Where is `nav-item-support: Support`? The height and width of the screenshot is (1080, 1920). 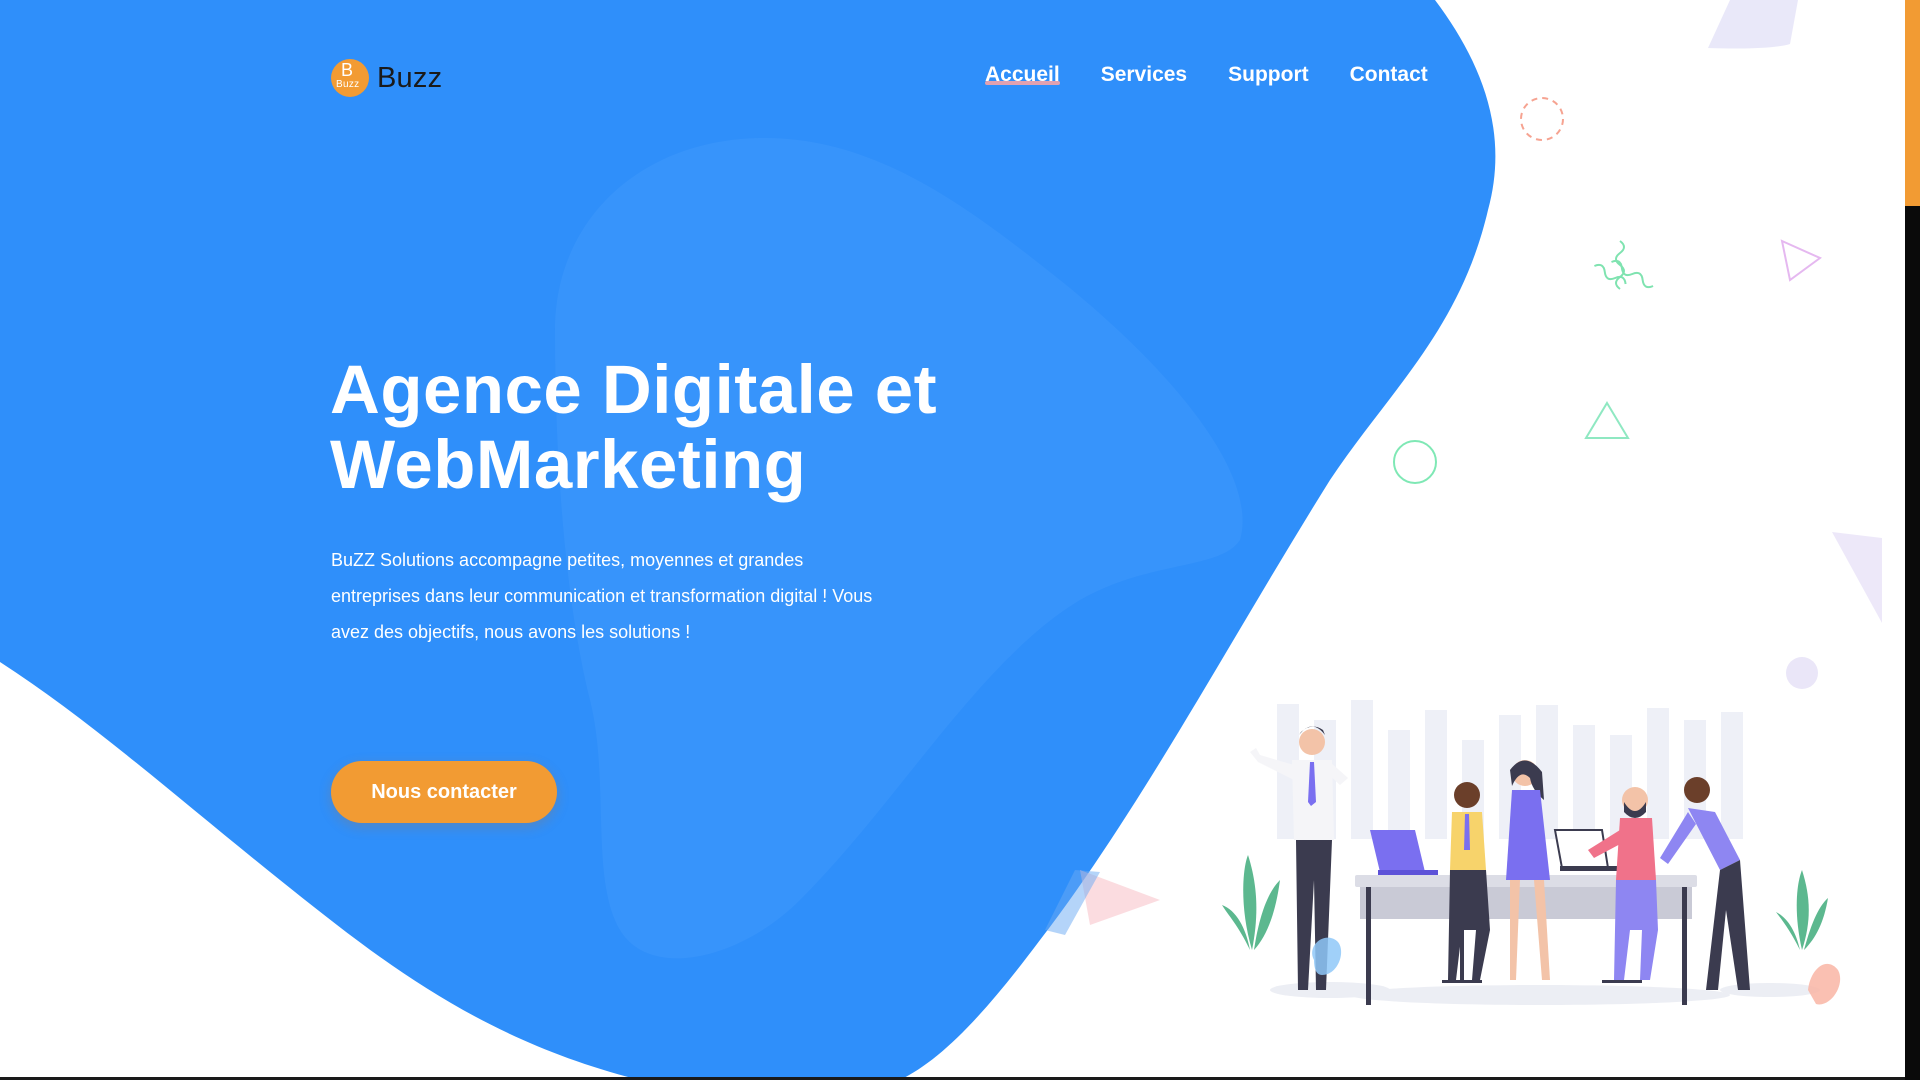
nav-item-support: Support is located at coordinates (1268, 75).